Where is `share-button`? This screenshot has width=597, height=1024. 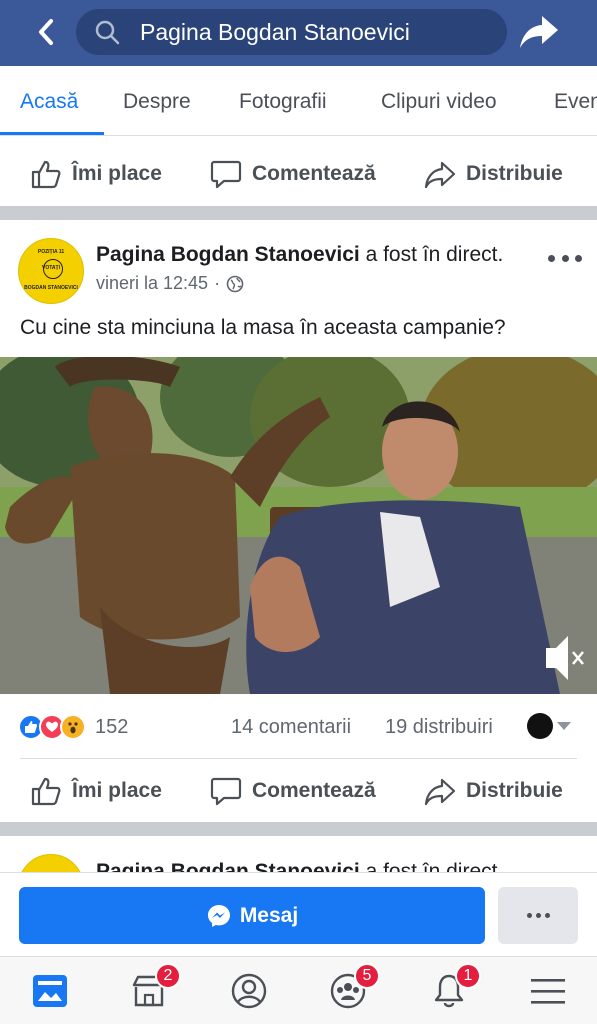 share-button is located at coordinates (539, 32).